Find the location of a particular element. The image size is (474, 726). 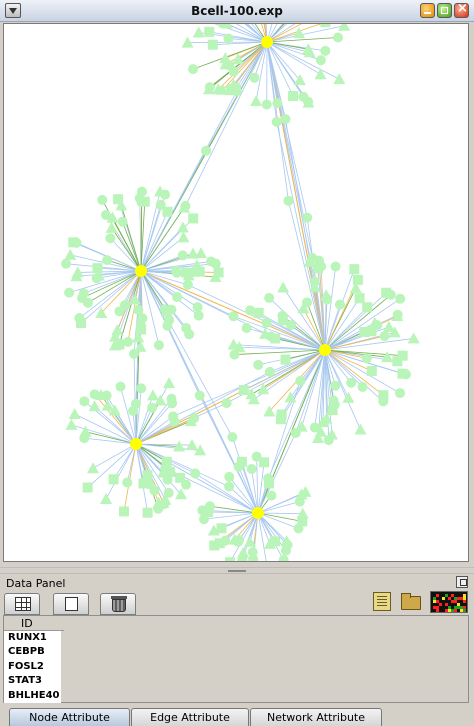

table-row: CEBPB is located at coordinates (32, 652).